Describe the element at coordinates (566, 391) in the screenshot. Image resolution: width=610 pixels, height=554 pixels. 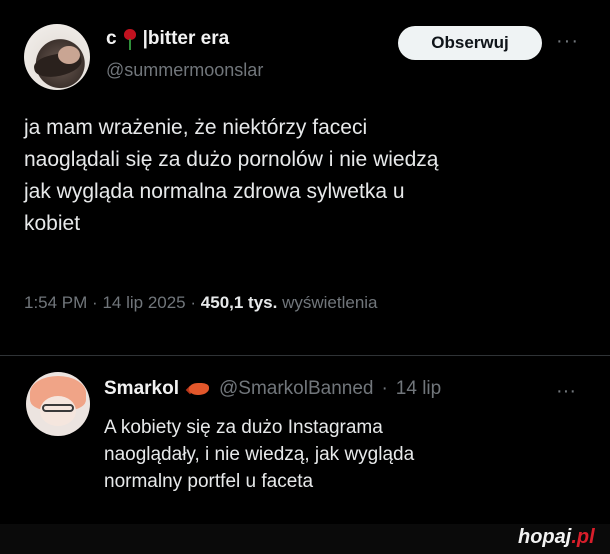
I see `reply-more-options-icon: ···` at that location.